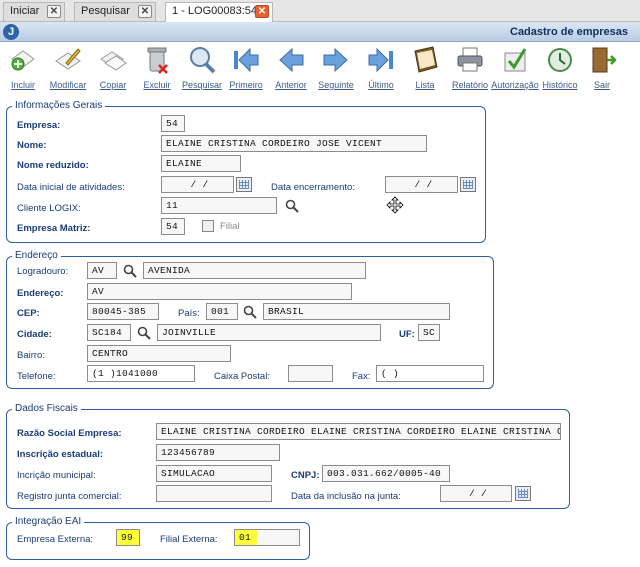 This screenshot has height=567, width=640. I want to click on lista-button: Lista, so click(425, 68).